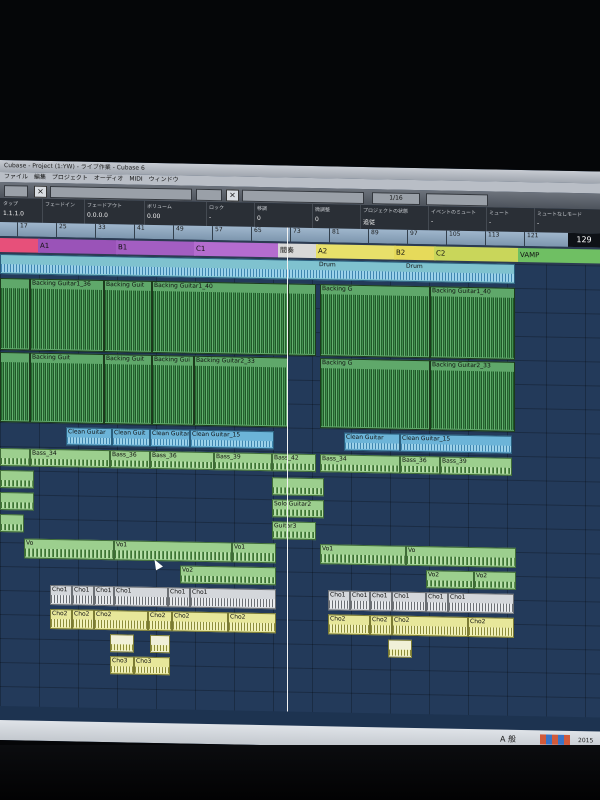  What do you see at coordinates (173, 390) in the screenshot?
I see `audio-event: Backing Gui` at bounding box center [173, 390].